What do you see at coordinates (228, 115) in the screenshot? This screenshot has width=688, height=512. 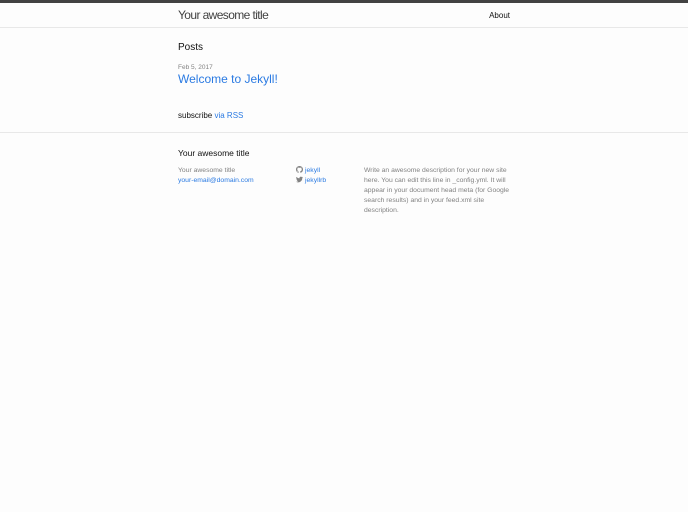 I see `rss-feed-link: via RSS` at bounding box center [228, 115].